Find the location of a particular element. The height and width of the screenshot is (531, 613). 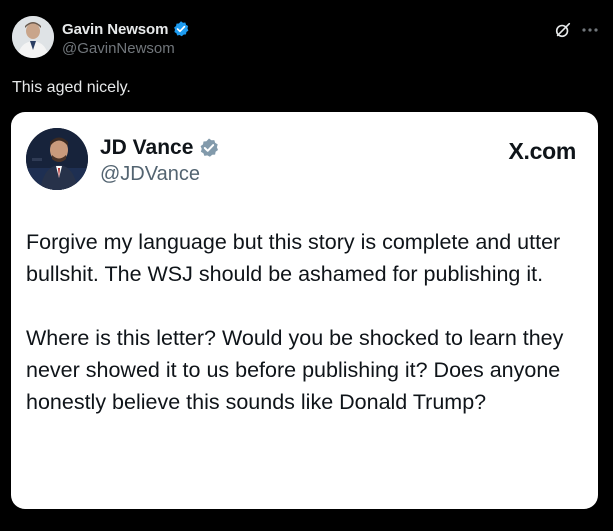

avatar-photo-icon is located at coordinates (33, 37).